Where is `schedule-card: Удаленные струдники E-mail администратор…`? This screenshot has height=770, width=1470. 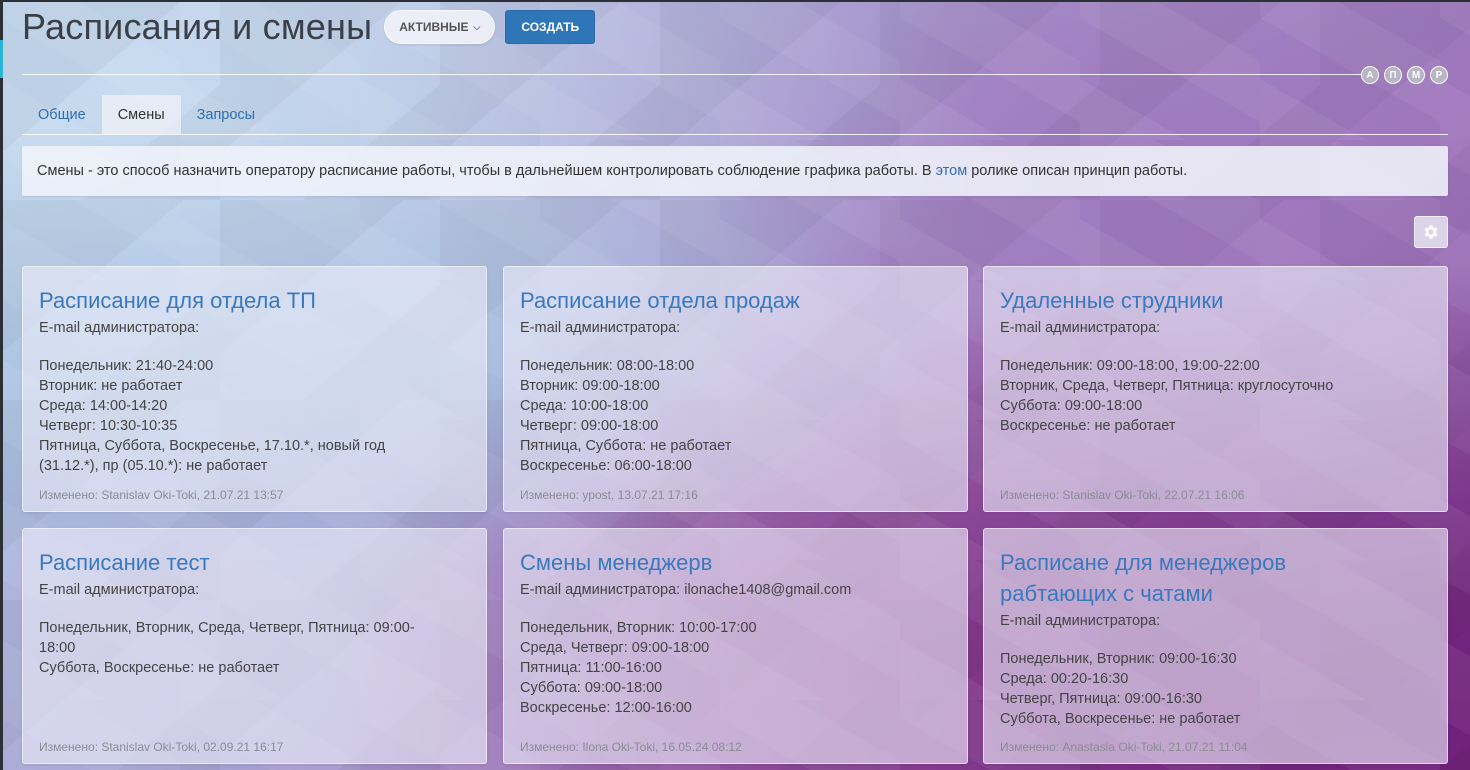
schedule-card: Удаленные струдники E-mail администратор… is located at coordinates (1215, 389).